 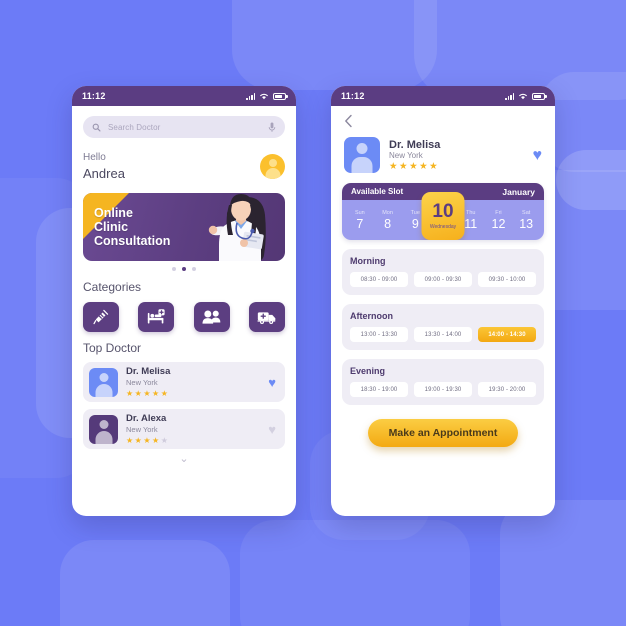 What do you see at coordinates (388, 220) in the screenshot?
I see `date-cell: Mon 8` at bounding box center [388, 220].